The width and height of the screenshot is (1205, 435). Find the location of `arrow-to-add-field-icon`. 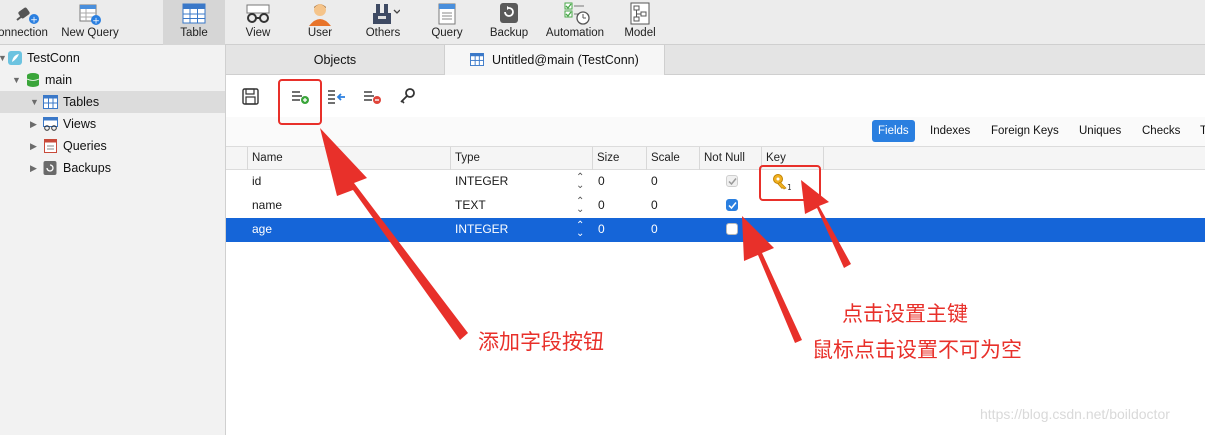

arrow-to-add-field-icon is located at coordinates (394, 234).